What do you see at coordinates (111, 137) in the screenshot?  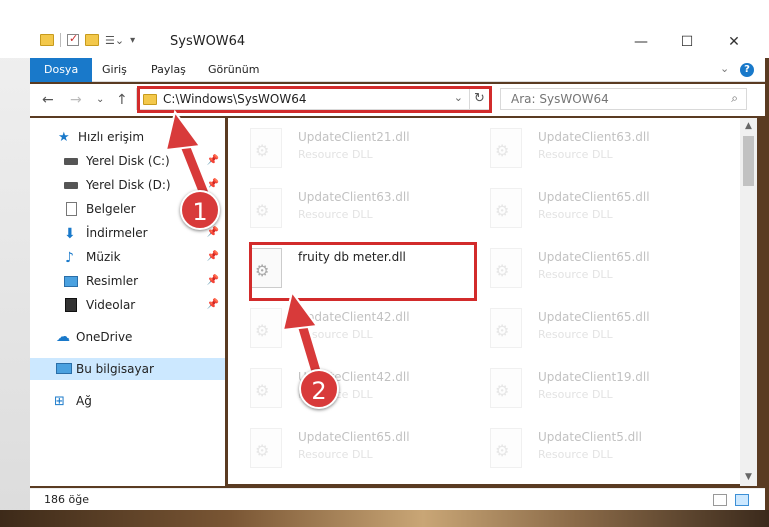 I see `nav-item-label: Hızlı erişim` at bounding box center [111, 137].